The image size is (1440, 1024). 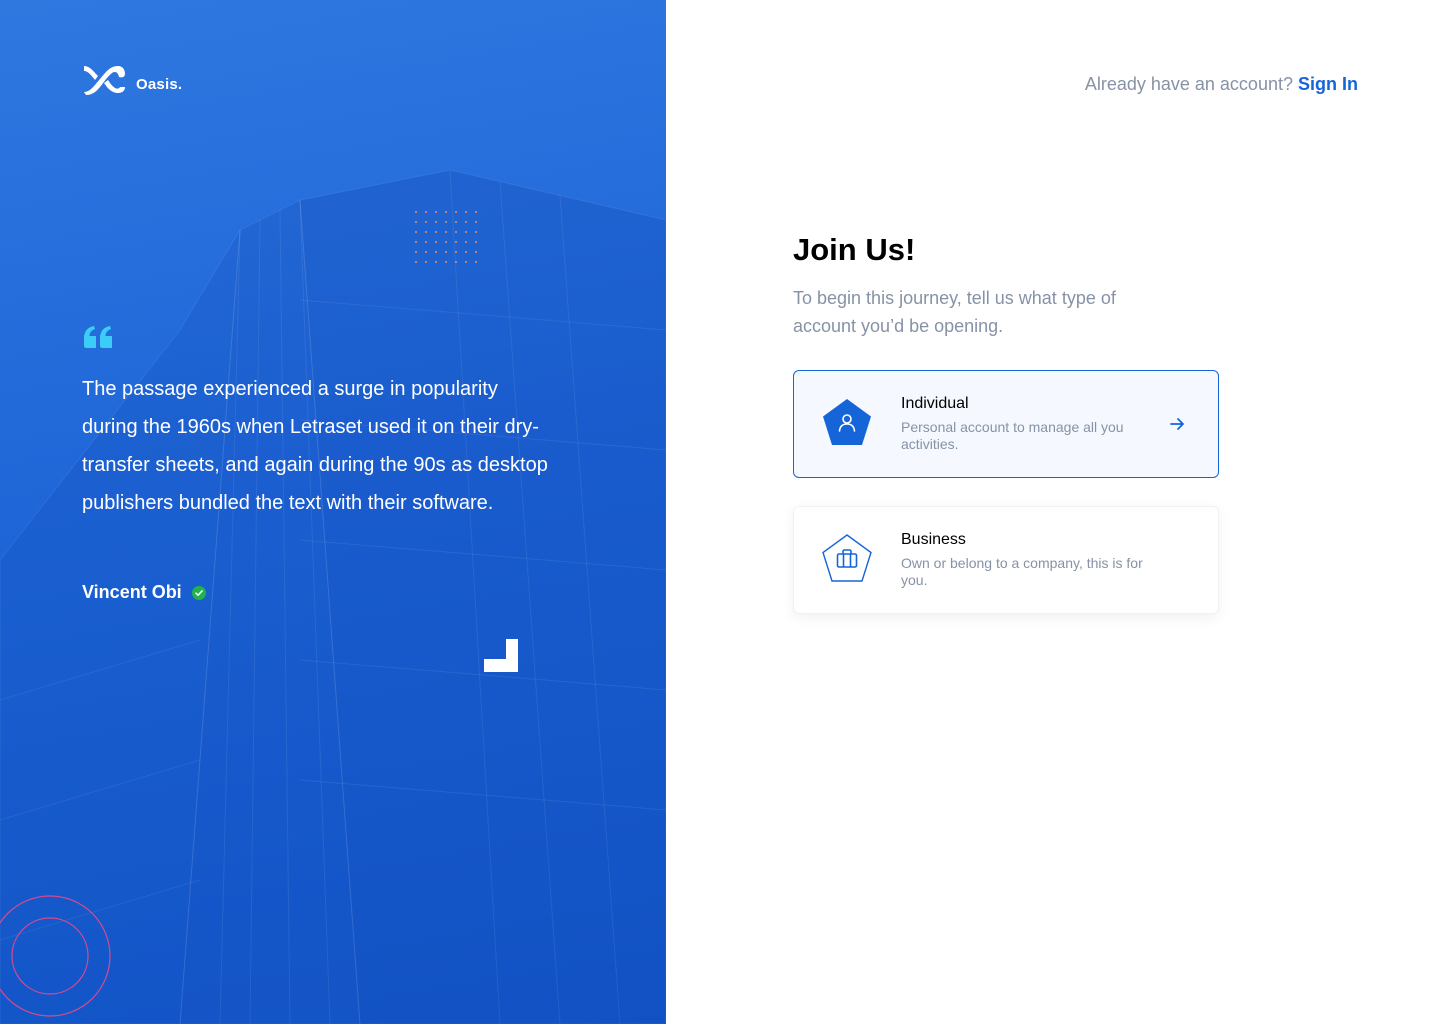 What do you see at coordinates (104, 80) in the screenshot?
I see `oasis-logo-icon` at bounding box center [104, 80].